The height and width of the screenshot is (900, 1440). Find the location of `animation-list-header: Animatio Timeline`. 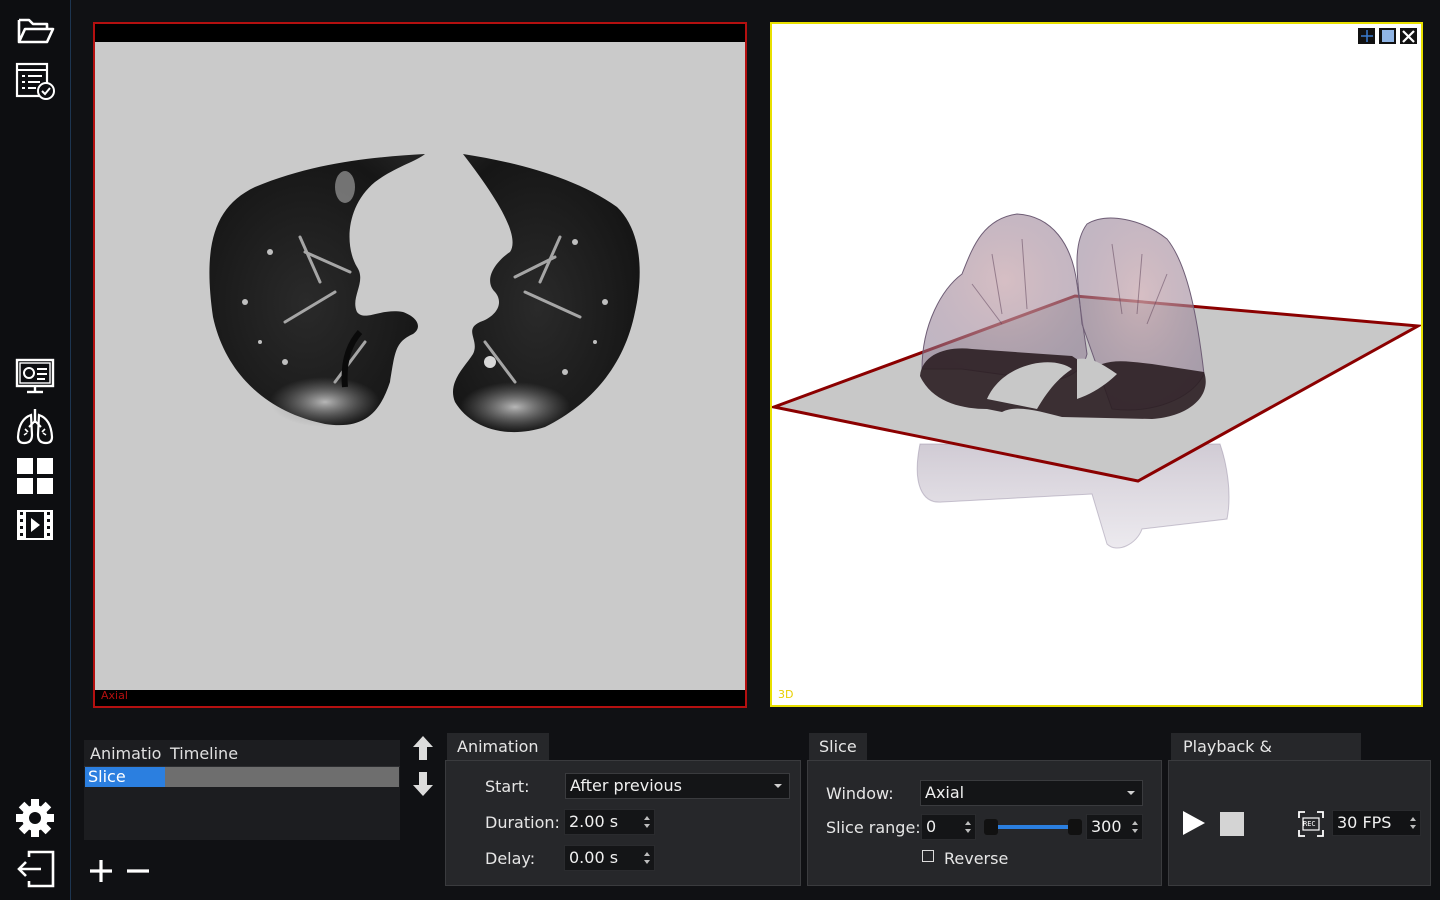

animation-list-header: Animatio Timeline is located at coordinates (242, 753).